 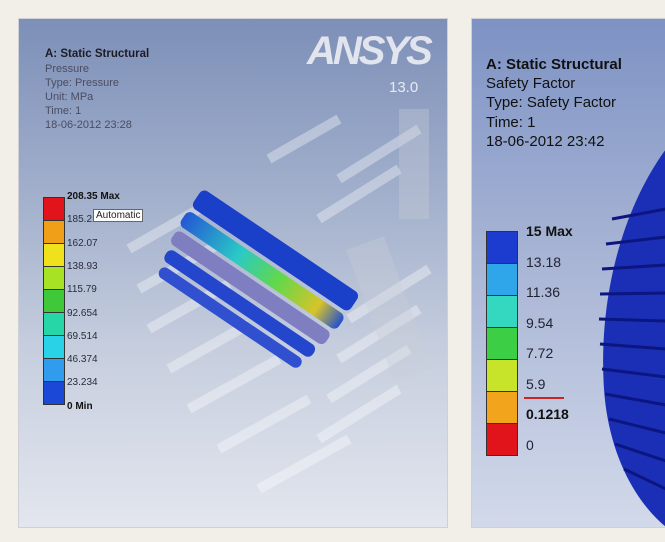 What do you see at coordinates (531, 84) in the screenshot?
I see `result-name: Safety Factor` at bounding box center [531, 84].